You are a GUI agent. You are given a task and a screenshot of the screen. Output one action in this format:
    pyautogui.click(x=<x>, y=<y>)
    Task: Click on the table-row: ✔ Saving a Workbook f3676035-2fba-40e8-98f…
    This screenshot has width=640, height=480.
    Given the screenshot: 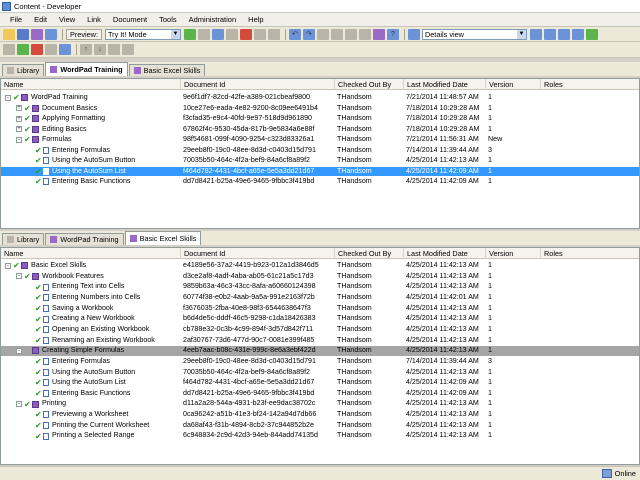 What is the action you would take?
    pyautogui.click(x=320, y=309)
    